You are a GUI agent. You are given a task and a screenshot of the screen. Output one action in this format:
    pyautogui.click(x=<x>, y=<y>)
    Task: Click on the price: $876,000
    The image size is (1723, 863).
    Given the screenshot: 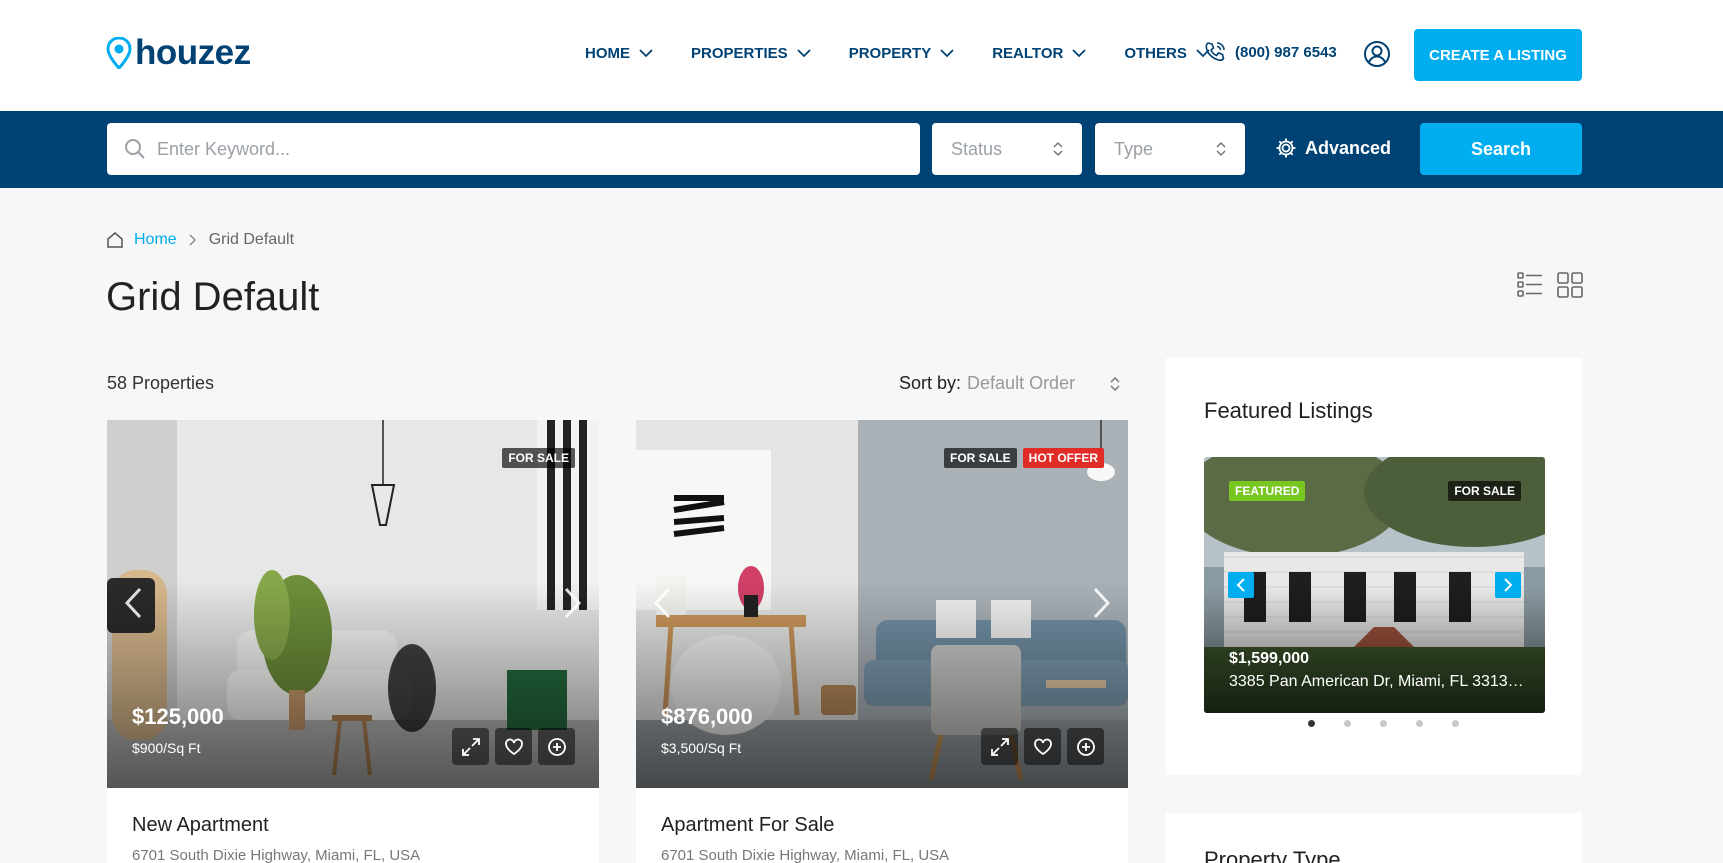 What is the action you would take?
    pyautogui.click(x=707, y=716)
    